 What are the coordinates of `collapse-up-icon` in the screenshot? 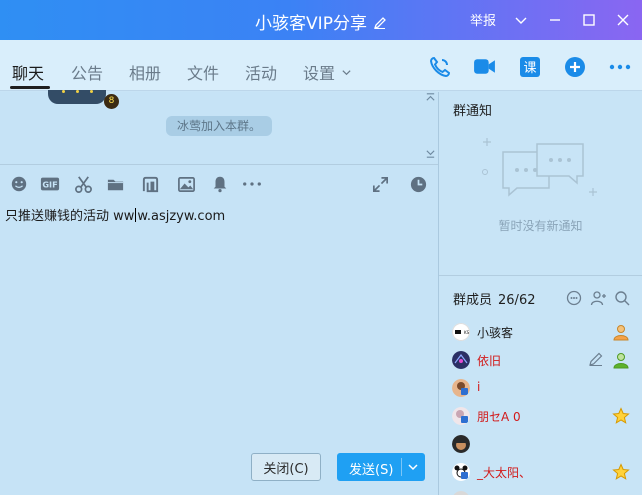 It's located at (430, 99).